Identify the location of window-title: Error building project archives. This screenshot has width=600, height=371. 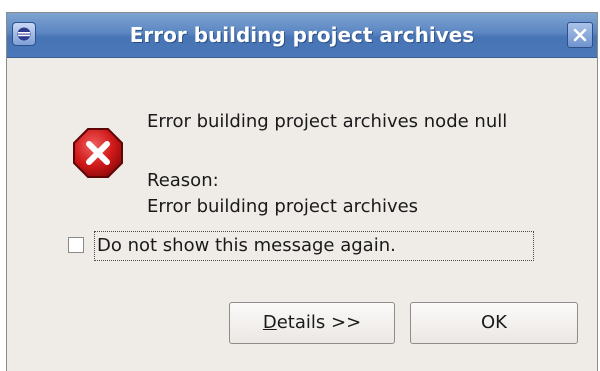
(302, 35).